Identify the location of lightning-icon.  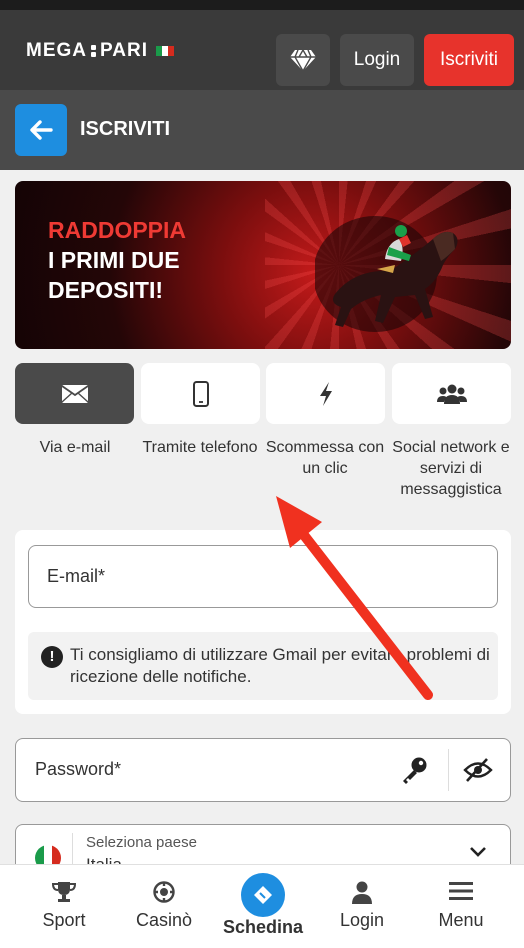
(325, 393).